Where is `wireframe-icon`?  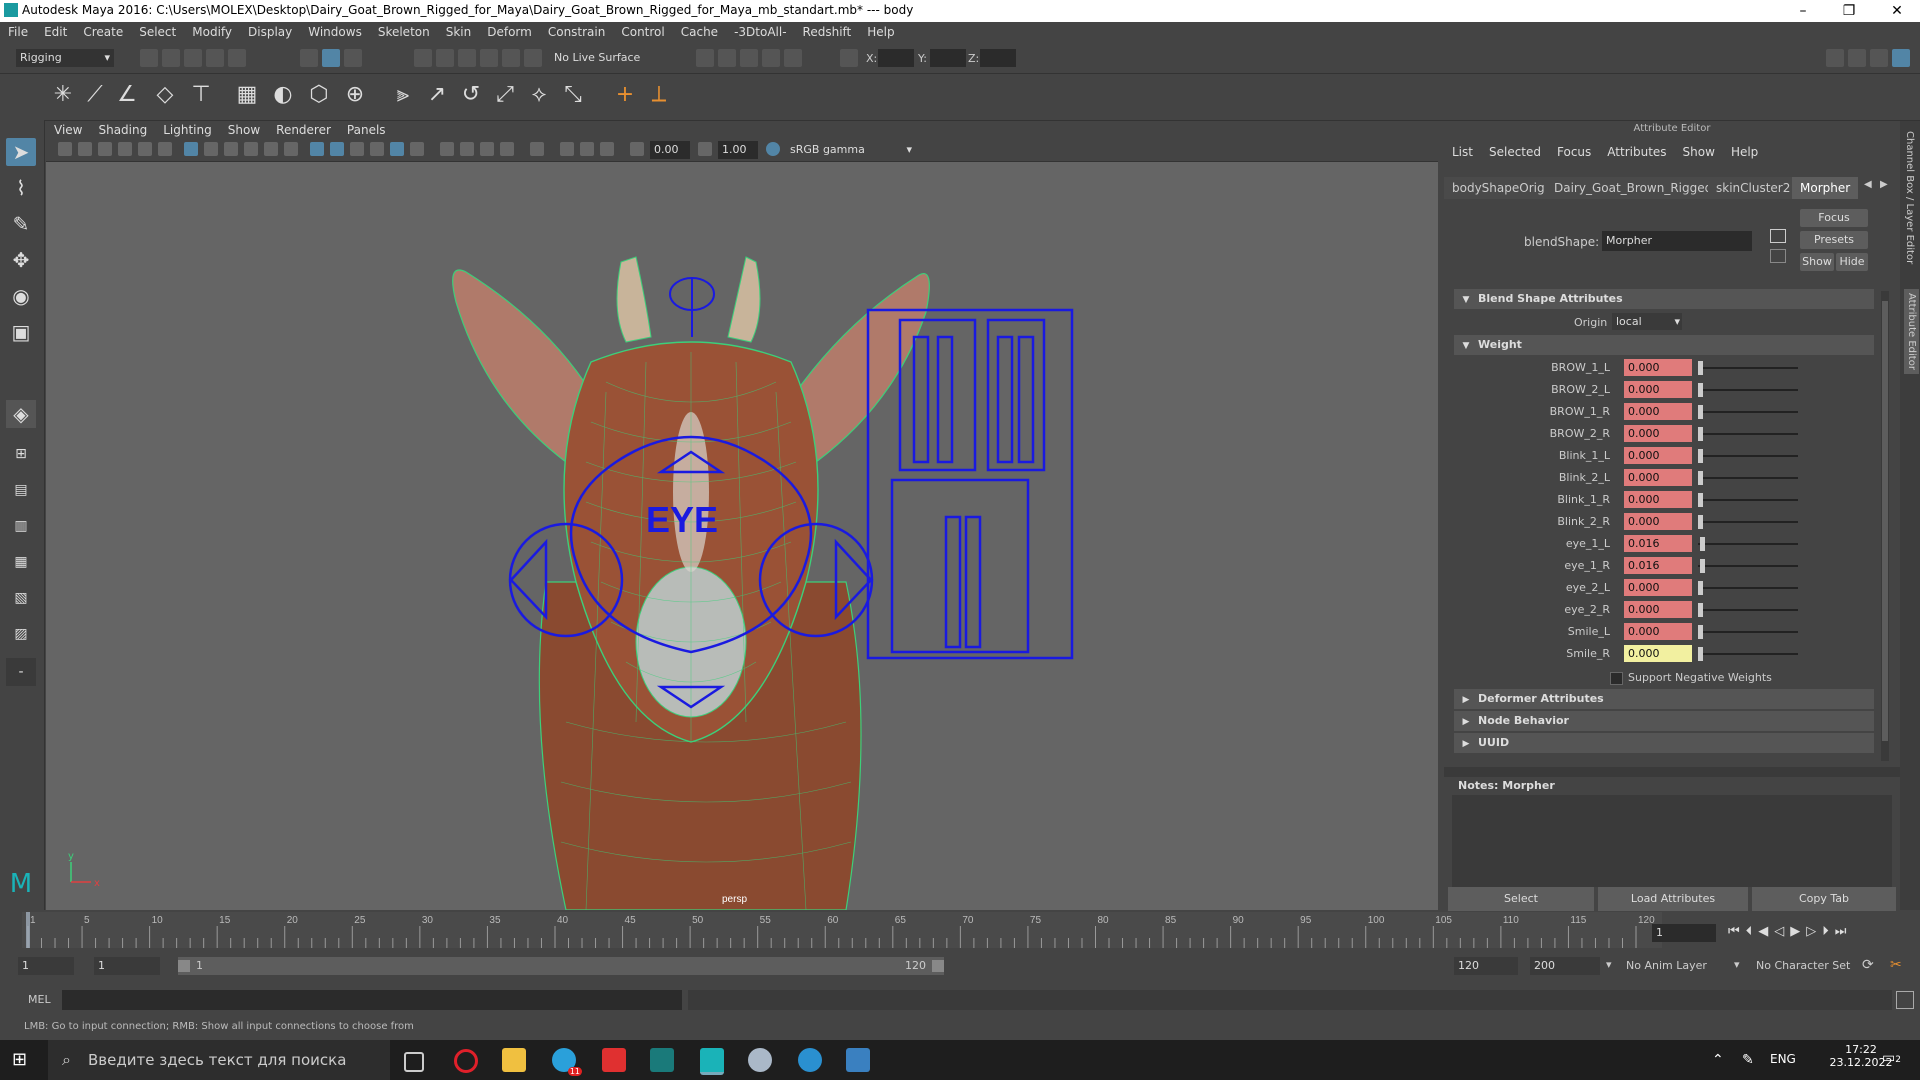
wireframe-icon is located at coordinates (317, 149).